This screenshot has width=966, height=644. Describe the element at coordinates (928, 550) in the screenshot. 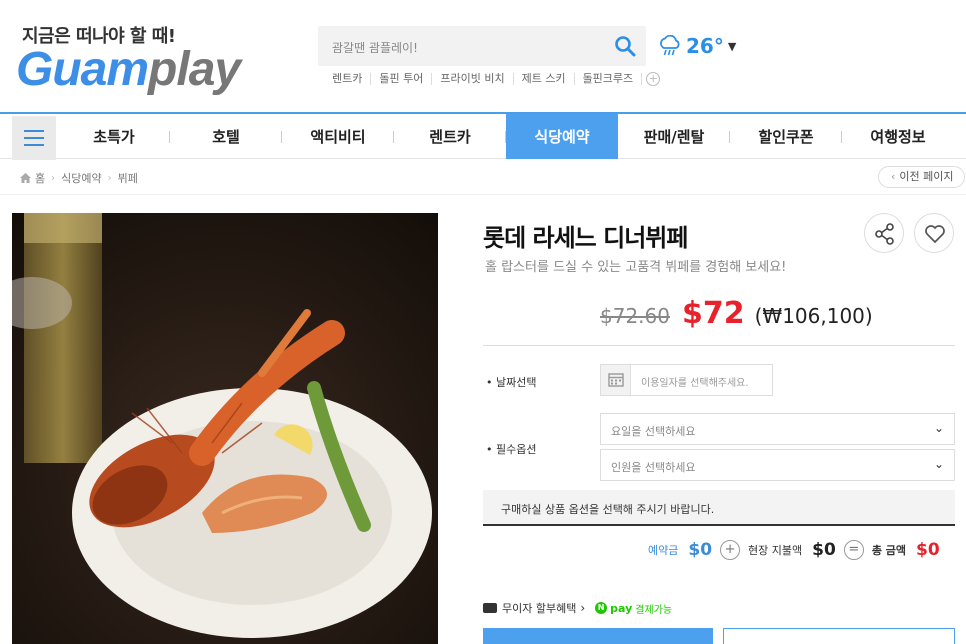

I see `total-value: $0` at that location.